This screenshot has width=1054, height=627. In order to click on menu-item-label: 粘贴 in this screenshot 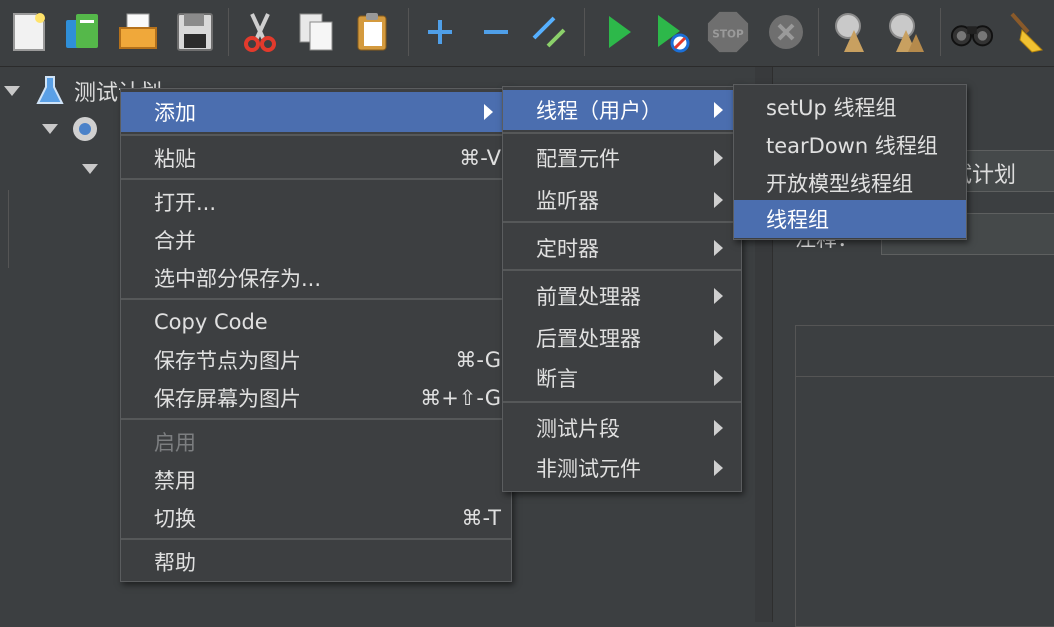, I will do `click(175, 159)`.